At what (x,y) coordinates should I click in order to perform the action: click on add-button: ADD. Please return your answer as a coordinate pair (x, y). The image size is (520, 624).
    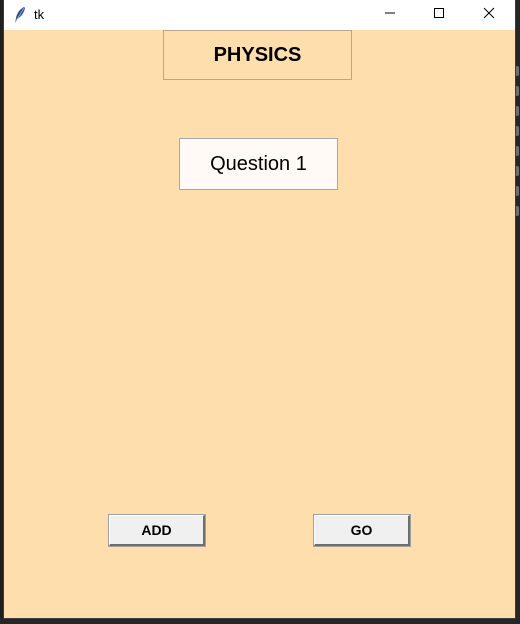
    Looking at the image, I should click on (157, 530).